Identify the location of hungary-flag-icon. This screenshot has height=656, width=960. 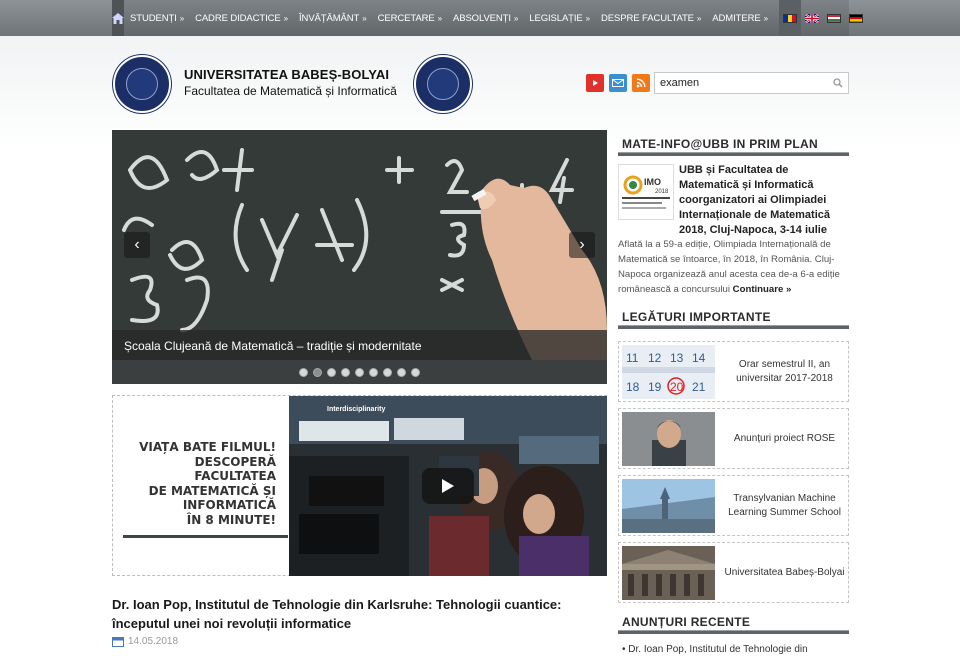
(833, 18).